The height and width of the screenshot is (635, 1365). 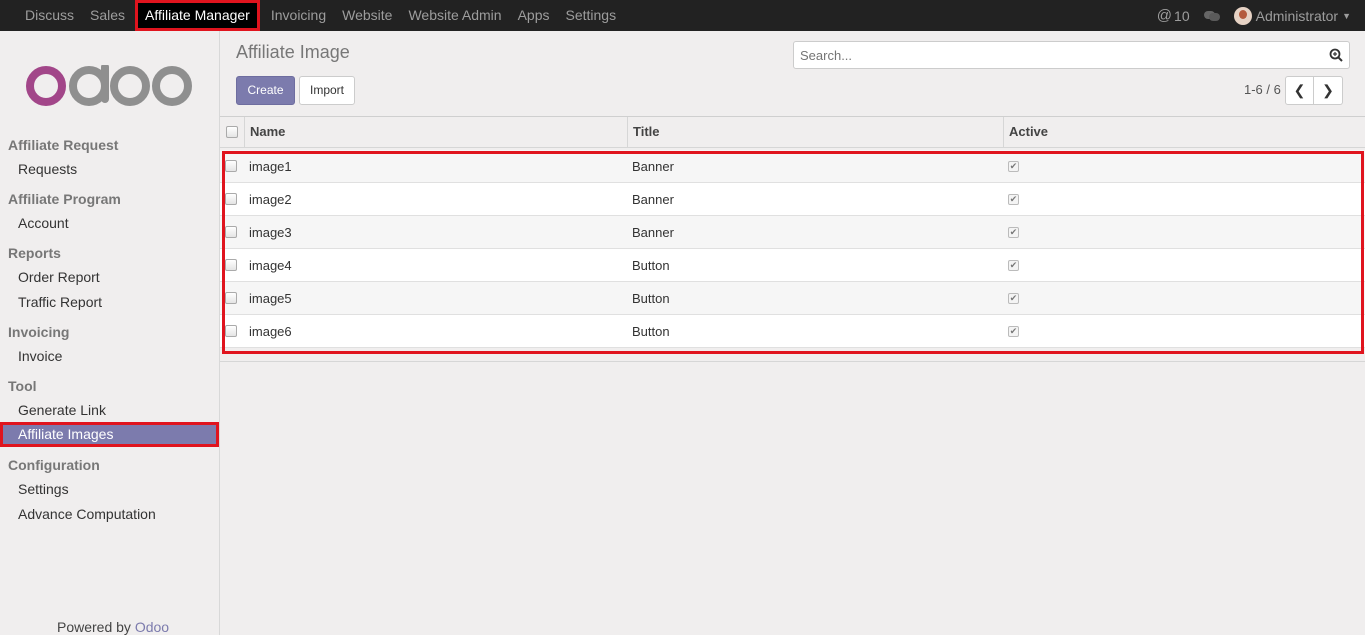 I want to click on select-all-checkbox, so click(x=232, y=132).